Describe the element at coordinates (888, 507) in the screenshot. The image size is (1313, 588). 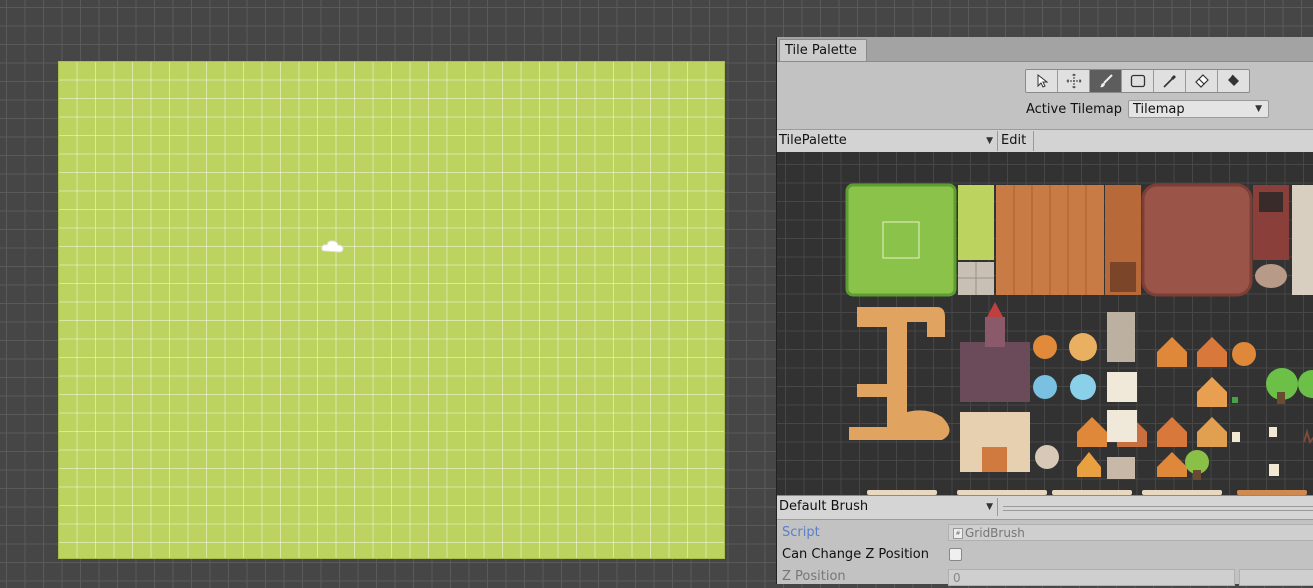
I see `brush-dropdown: Default Brush ▼` at that location.